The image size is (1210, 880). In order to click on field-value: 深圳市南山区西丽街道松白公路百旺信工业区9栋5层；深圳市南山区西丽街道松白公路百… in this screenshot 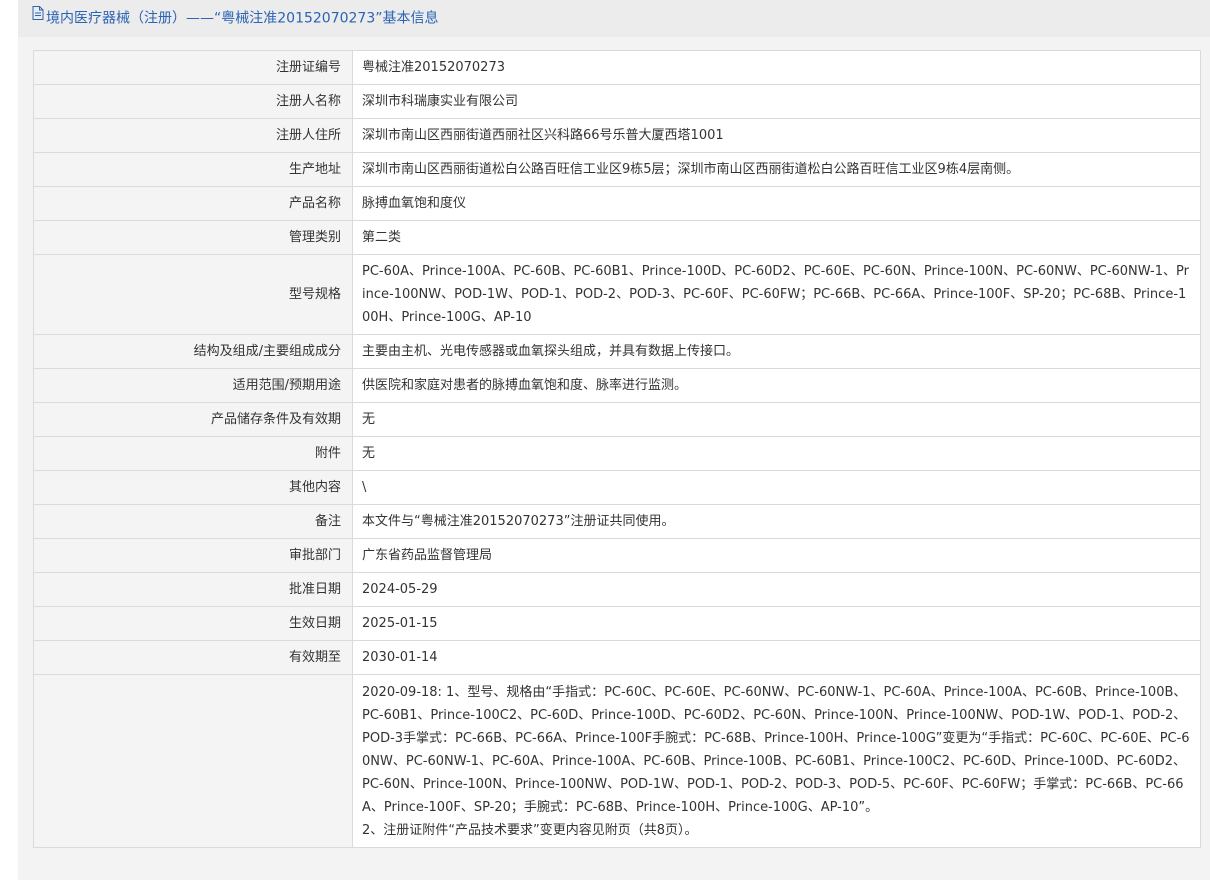, I will do `click(776, 169)`.